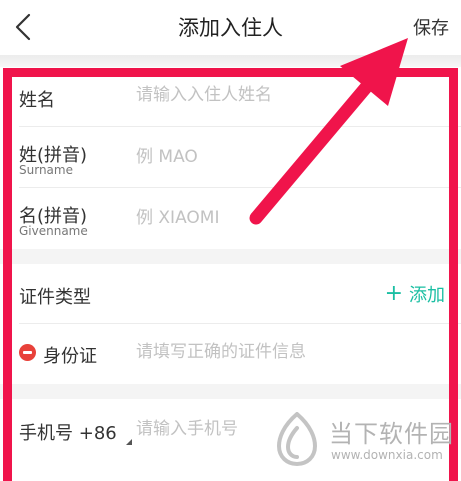 The image size is (461, 481). I want to click on minus-circle-icon, so click(27, 352).